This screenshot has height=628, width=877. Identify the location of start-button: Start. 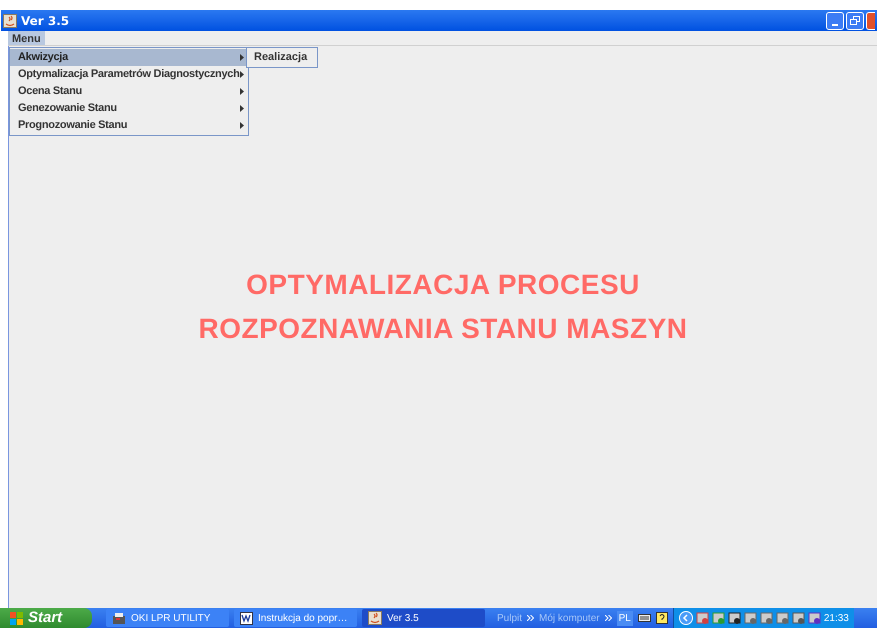
(46, 618).